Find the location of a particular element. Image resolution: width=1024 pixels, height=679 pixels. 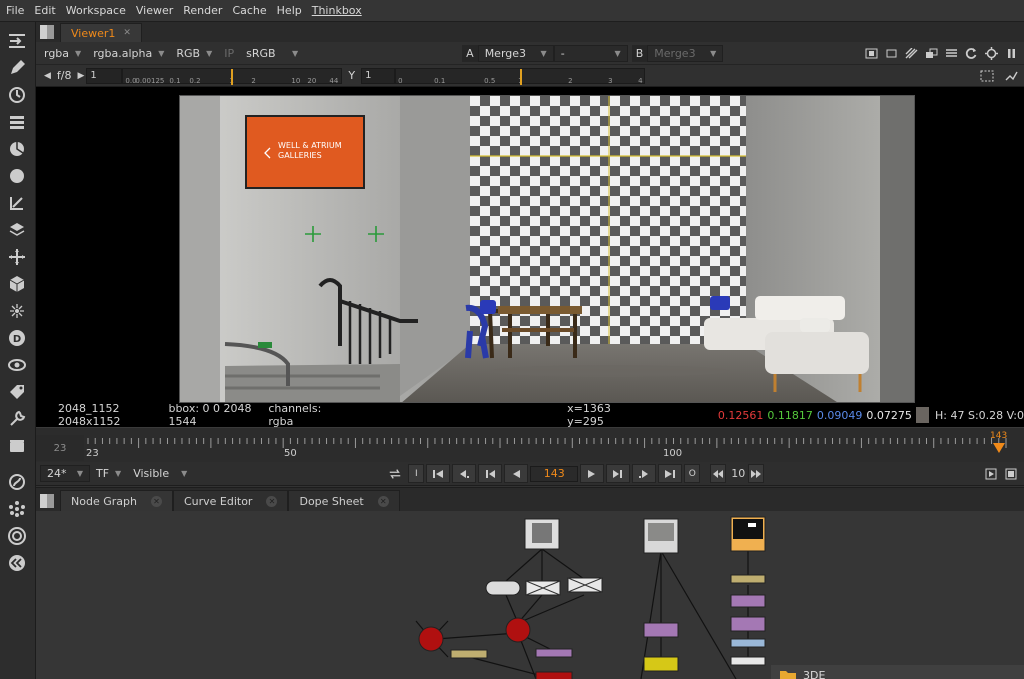

fstop-increment-icon: ▶ is located at coordinates (81, 76).